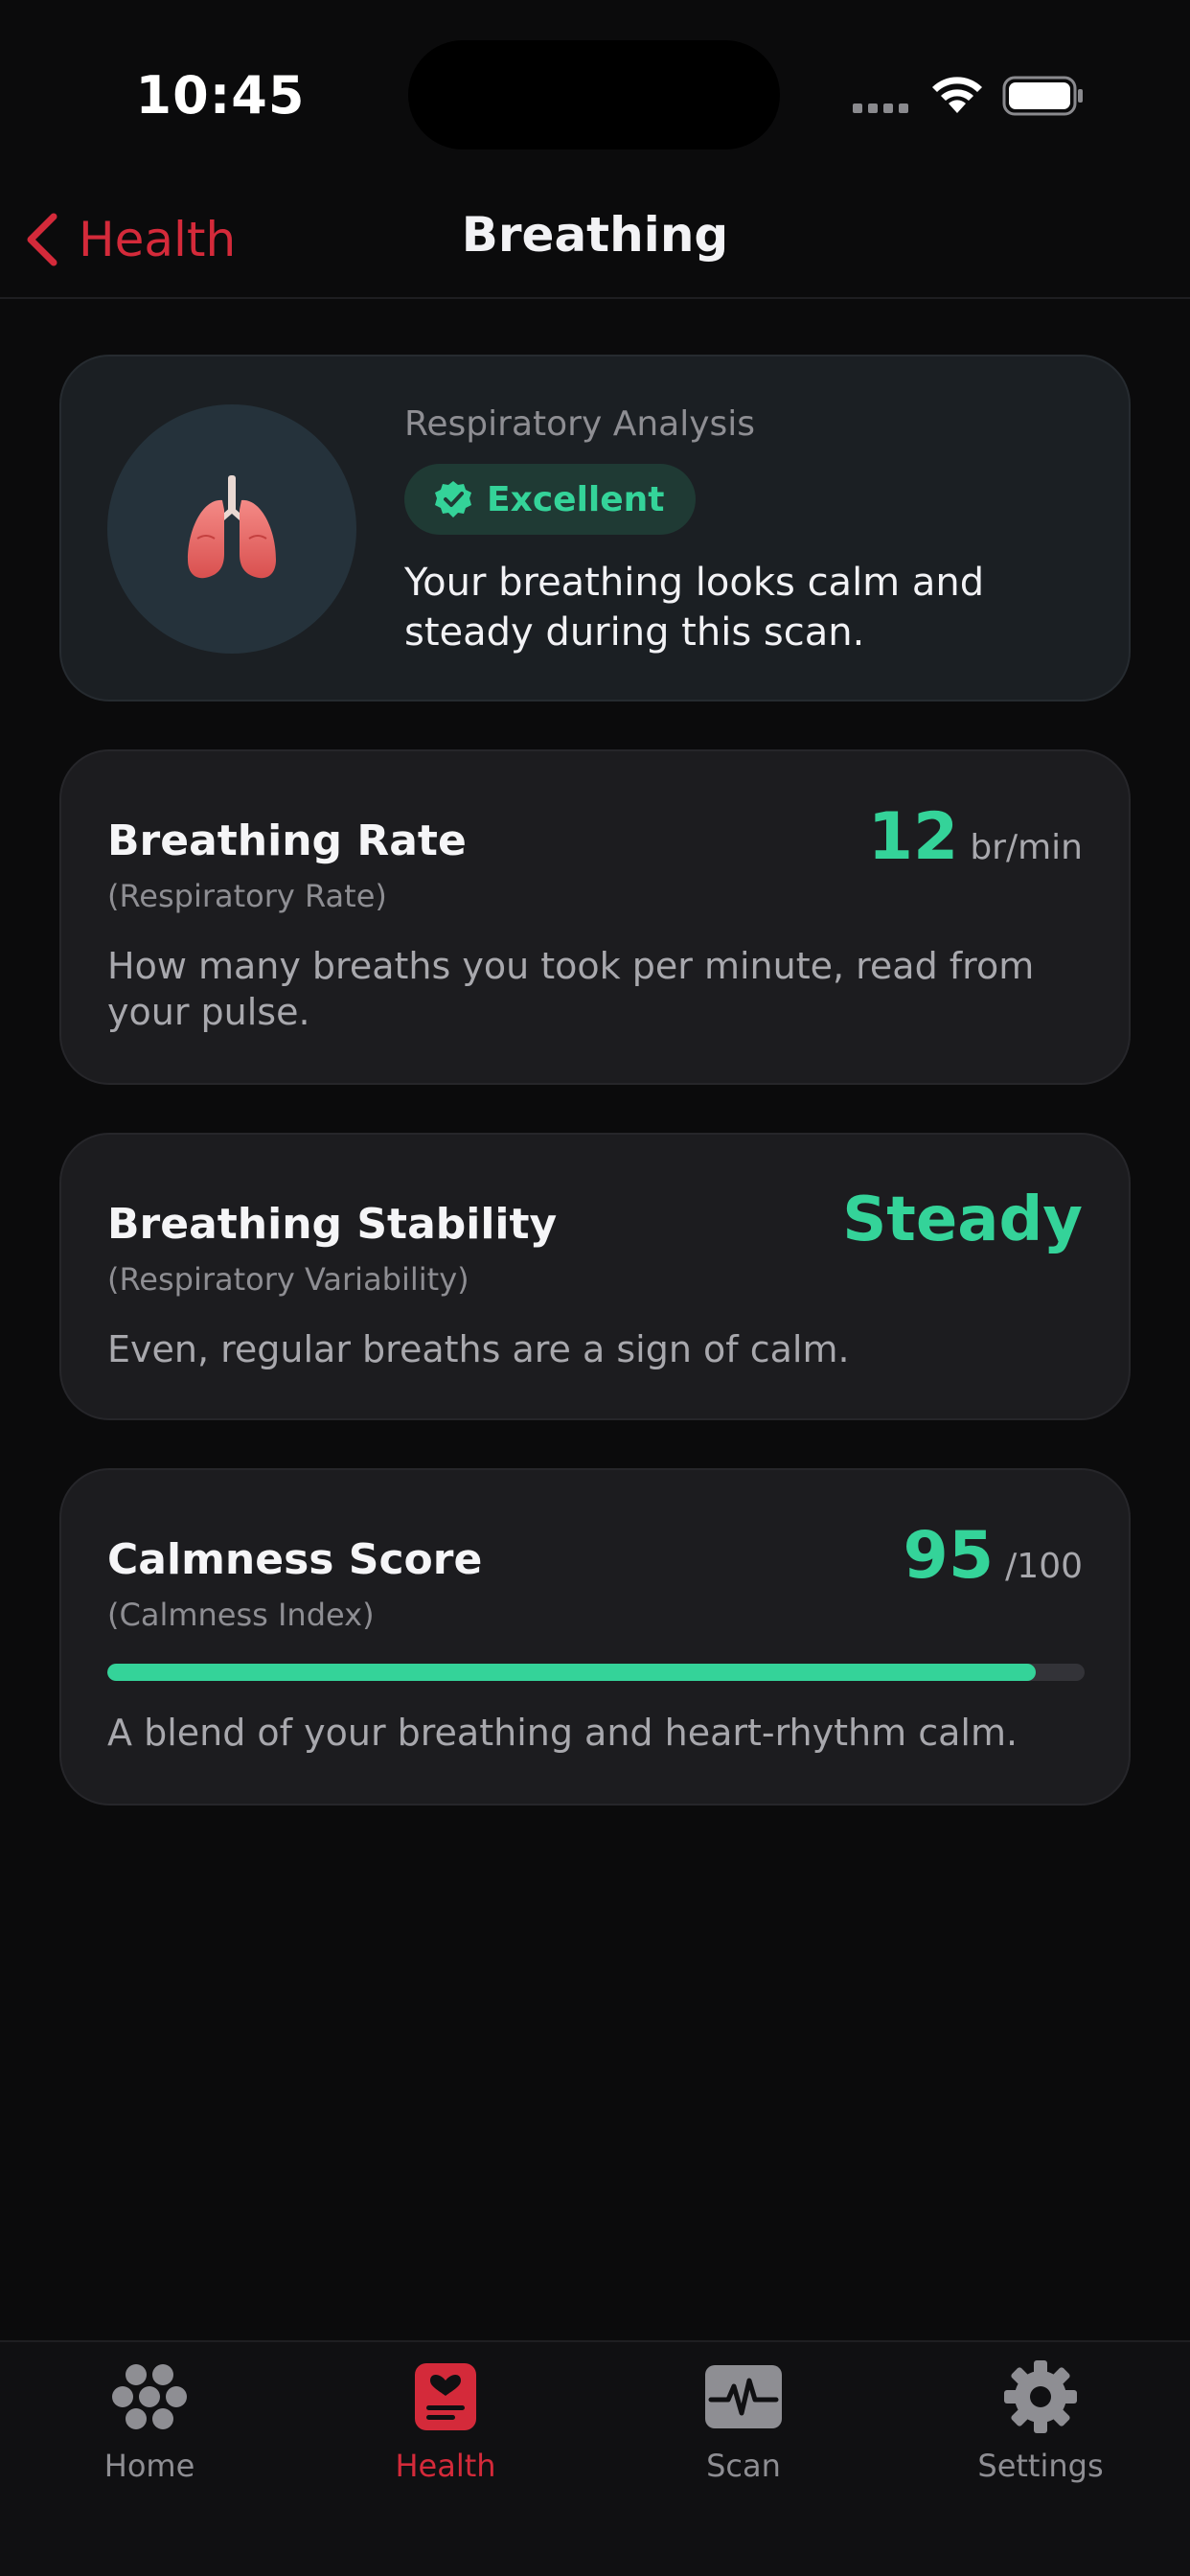 This screenshot has width=1190, height=2576. I want to click on tab-bar: Home Health Scan Settings, so click(595, 2458).